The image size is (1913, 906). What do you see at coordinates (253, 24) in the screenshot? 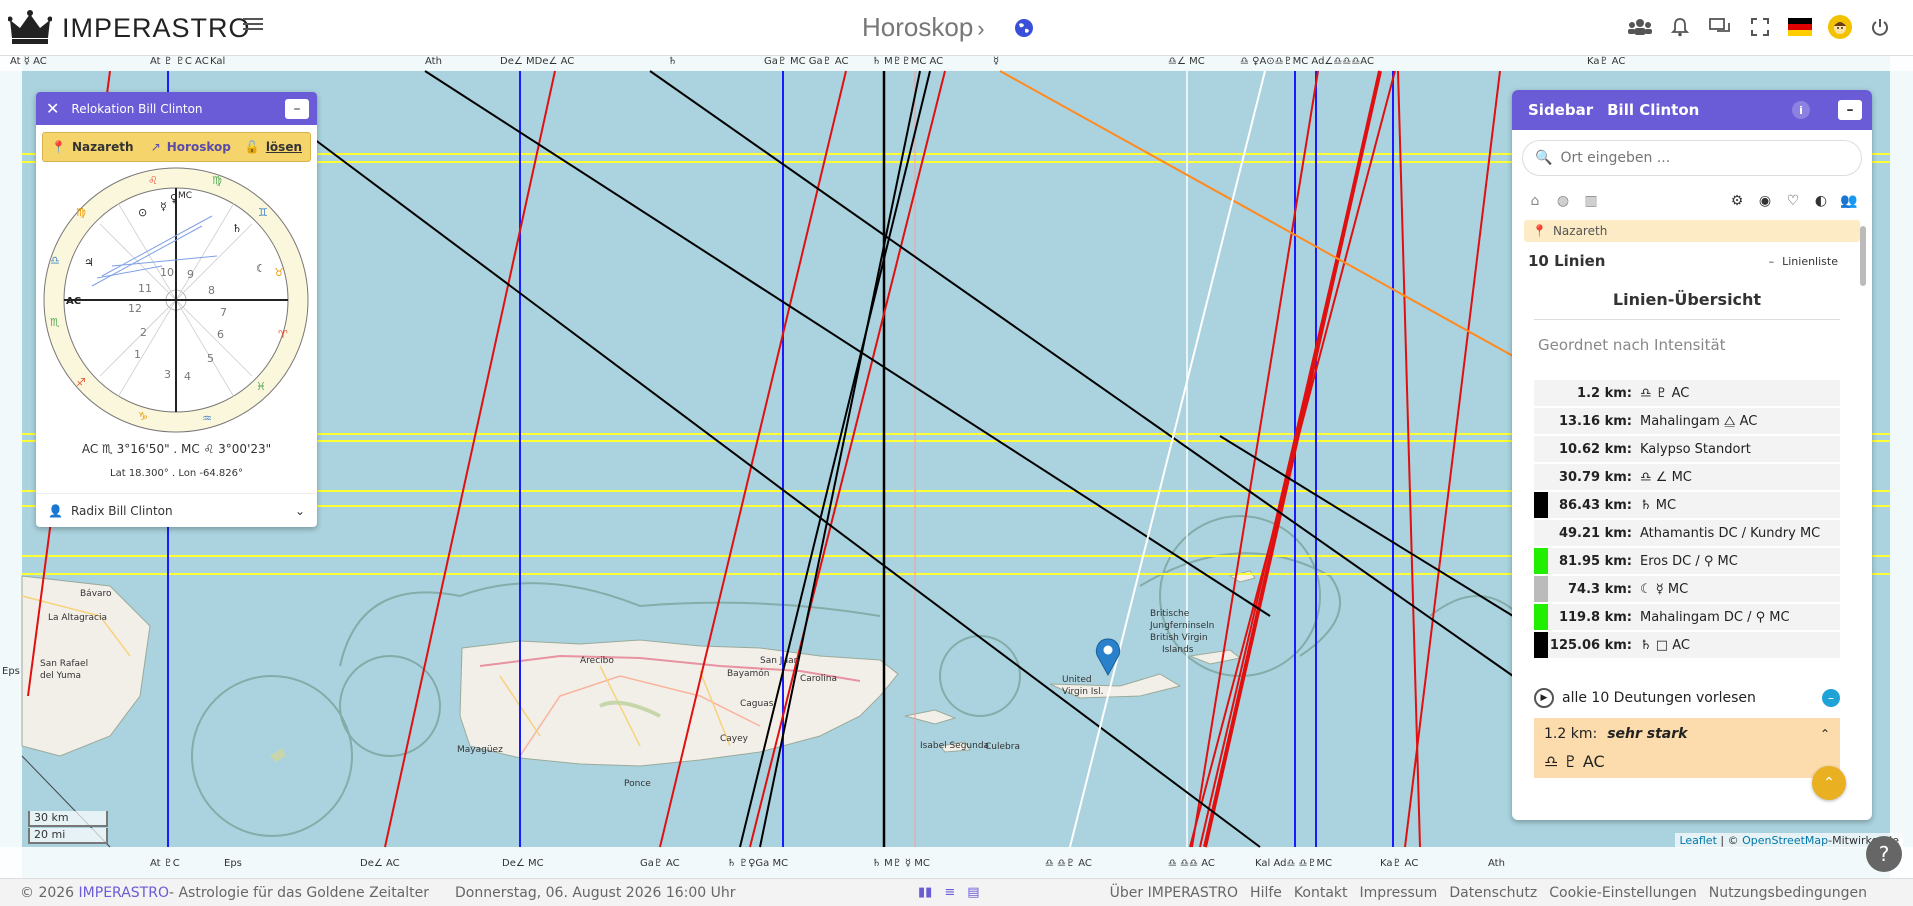
I see `menu-icon` at bounding box center [253, 24].